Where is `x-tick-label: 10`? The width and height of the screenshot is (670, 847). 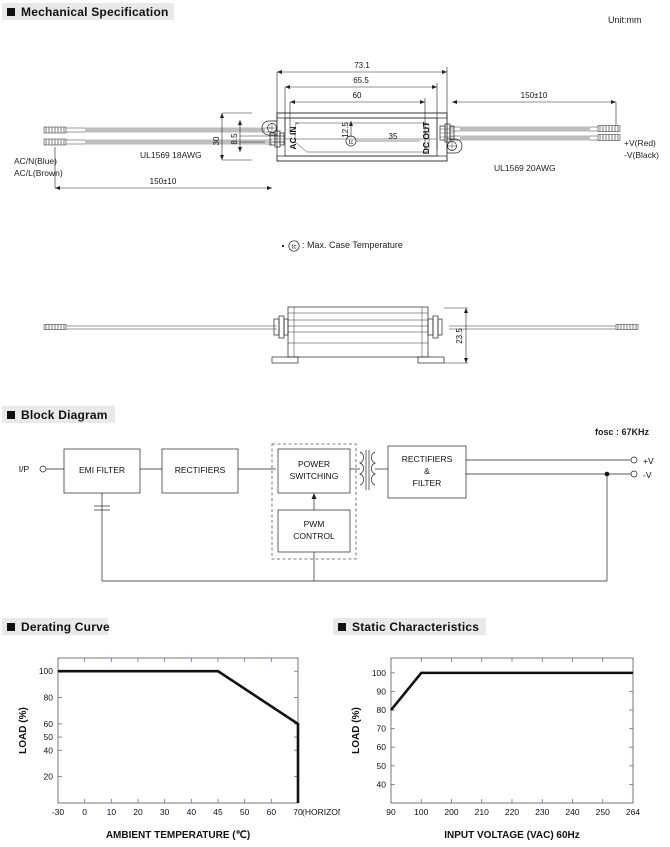
x-tick-label: 10 is located at coordinates (112, 812).